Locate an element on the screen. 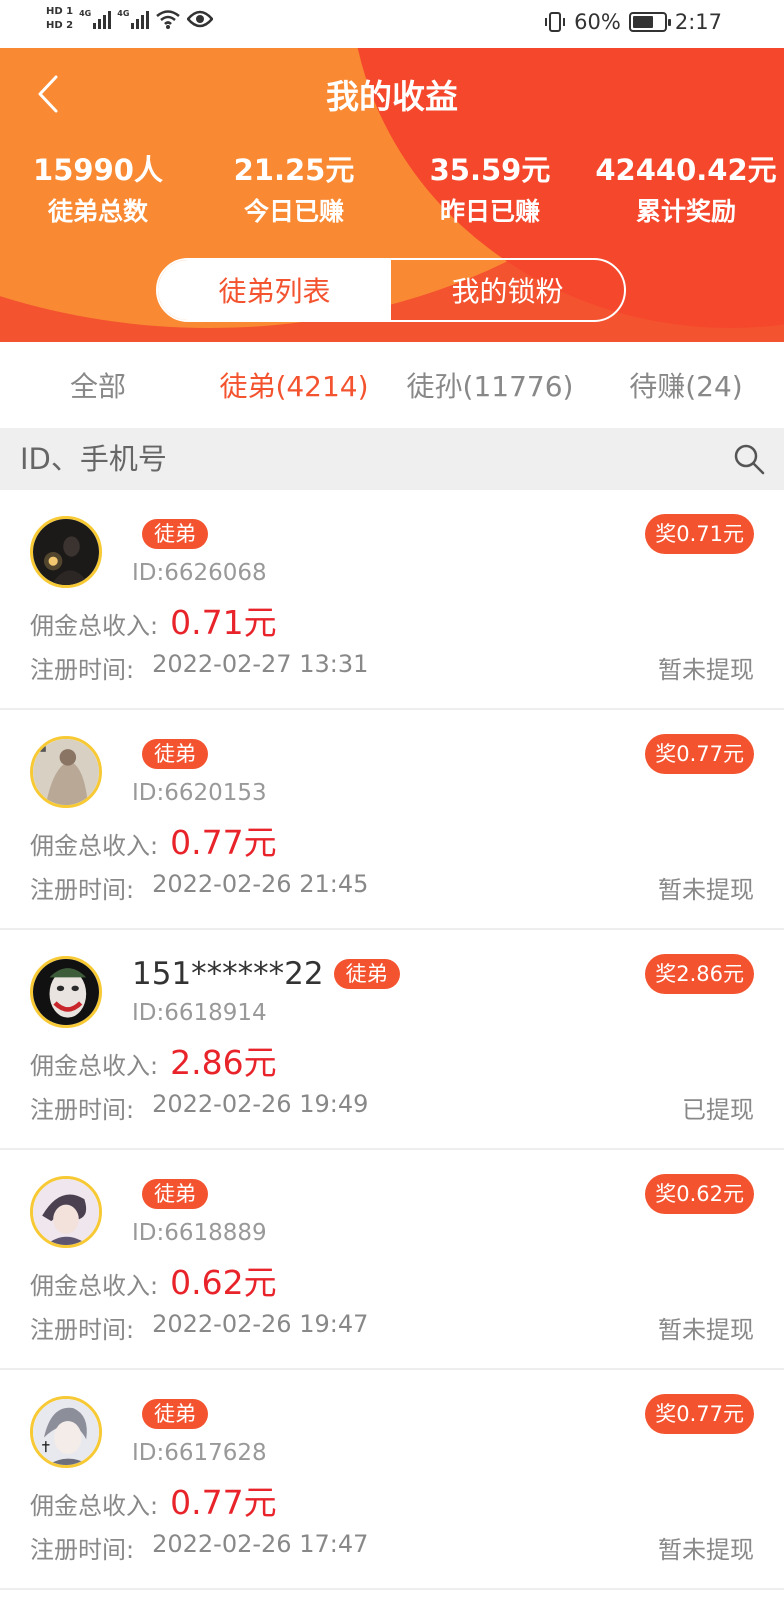 The image size is (784, 1600). segment-control: 徒弟列表 我的锁粉 is located at coordinates (391, 290).